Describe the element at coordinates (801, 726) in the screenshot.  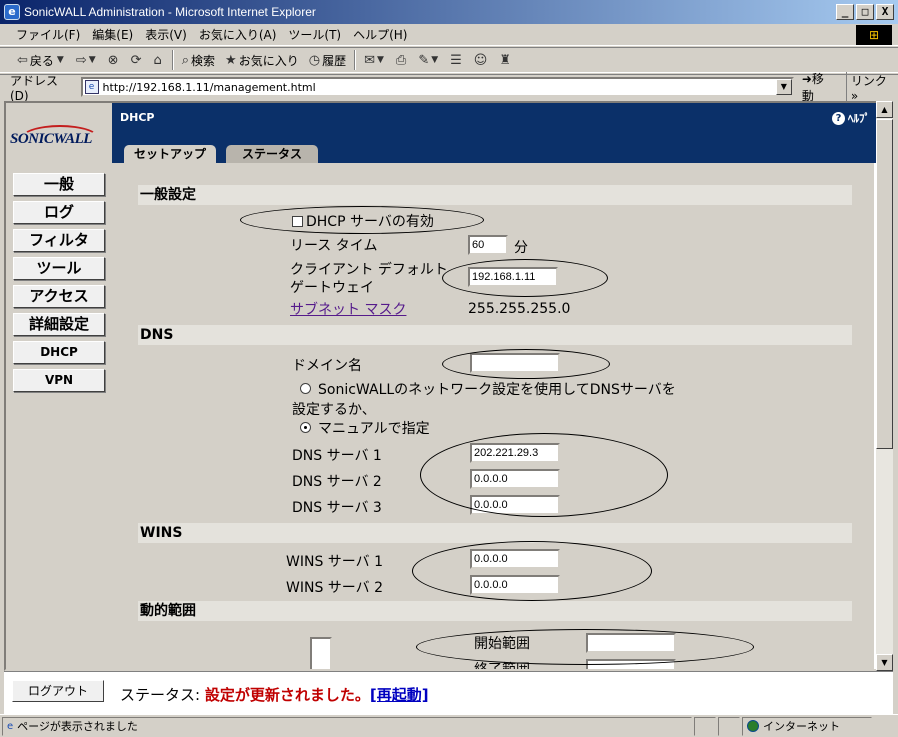
I see `security-zone-label: インターネット` at that location.